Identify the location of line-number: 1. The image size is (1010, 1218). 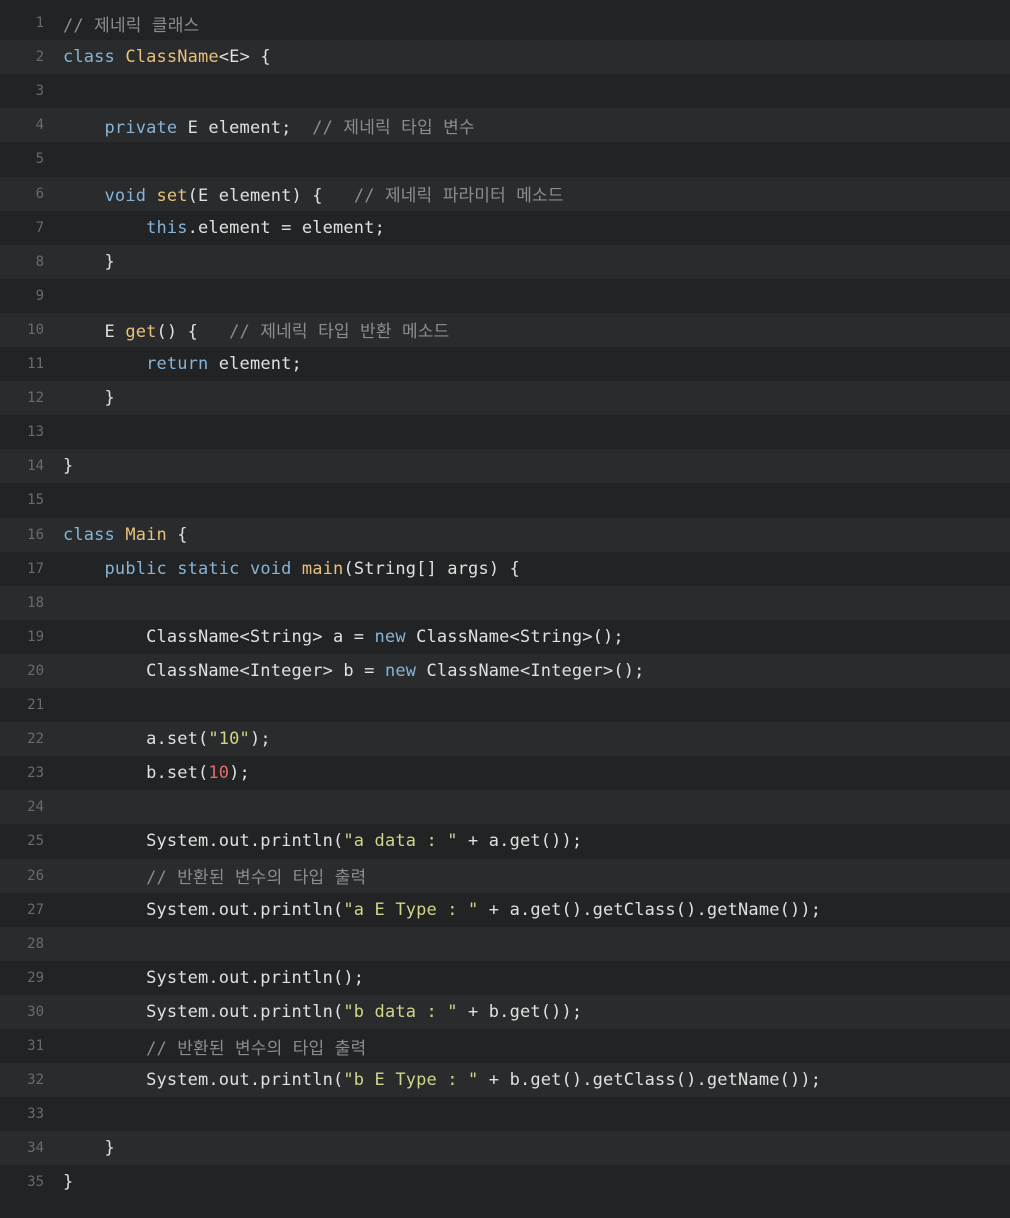
(39, 23).